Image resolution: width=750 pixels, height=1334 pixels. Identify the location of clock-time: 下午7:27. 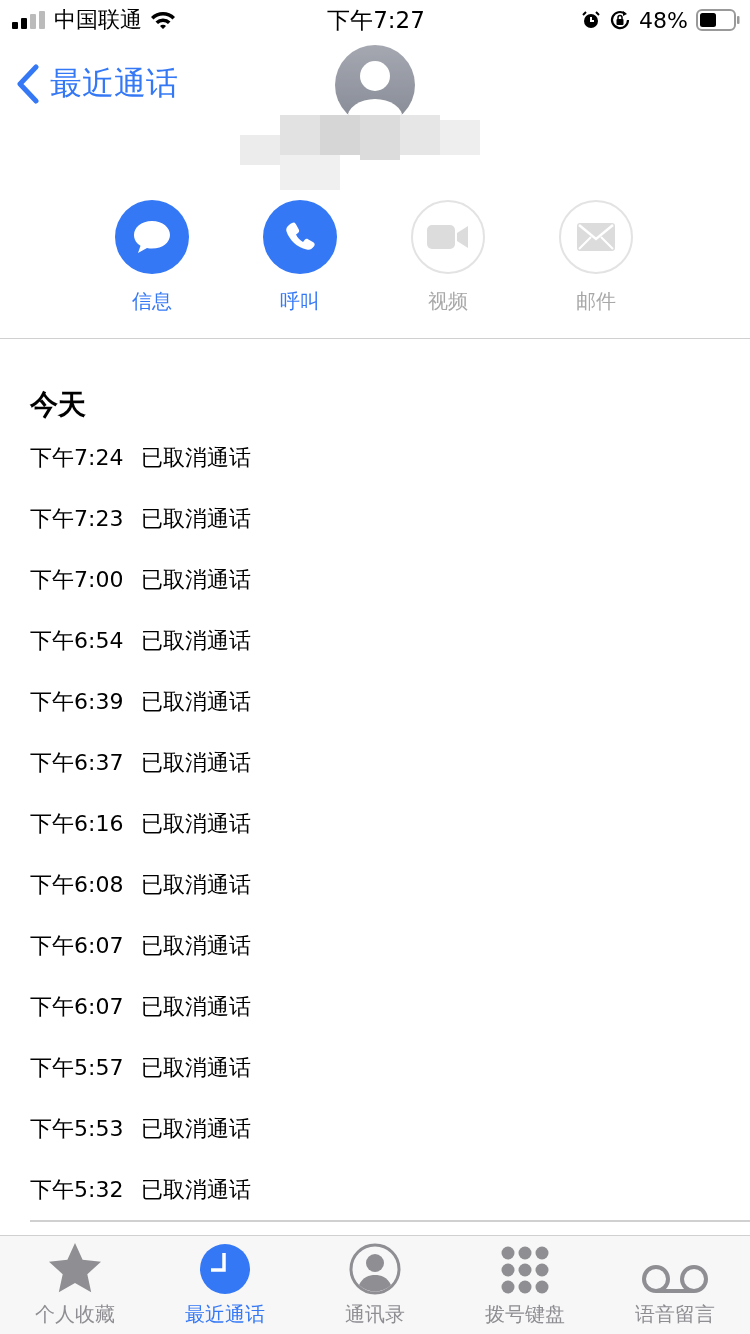
(376, 20).